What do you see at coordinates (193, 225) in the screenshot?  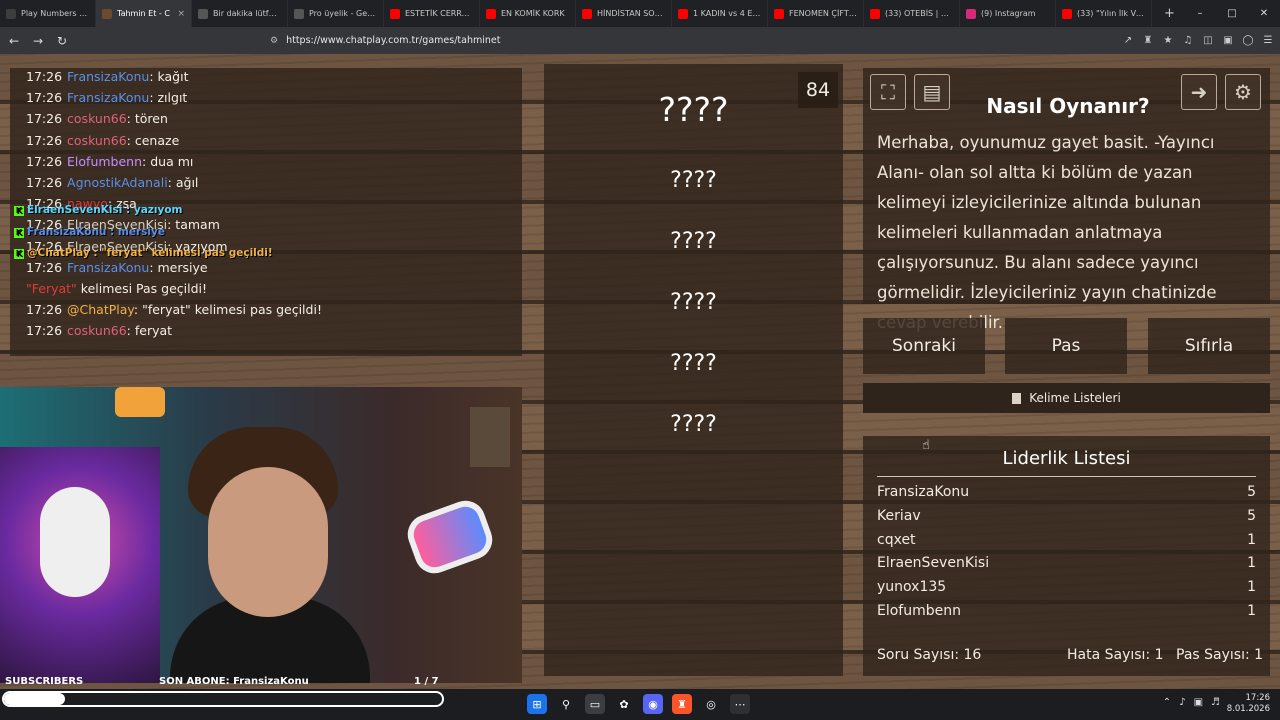 I see `chat-text: : tamam` at bounding box center [193, 225].